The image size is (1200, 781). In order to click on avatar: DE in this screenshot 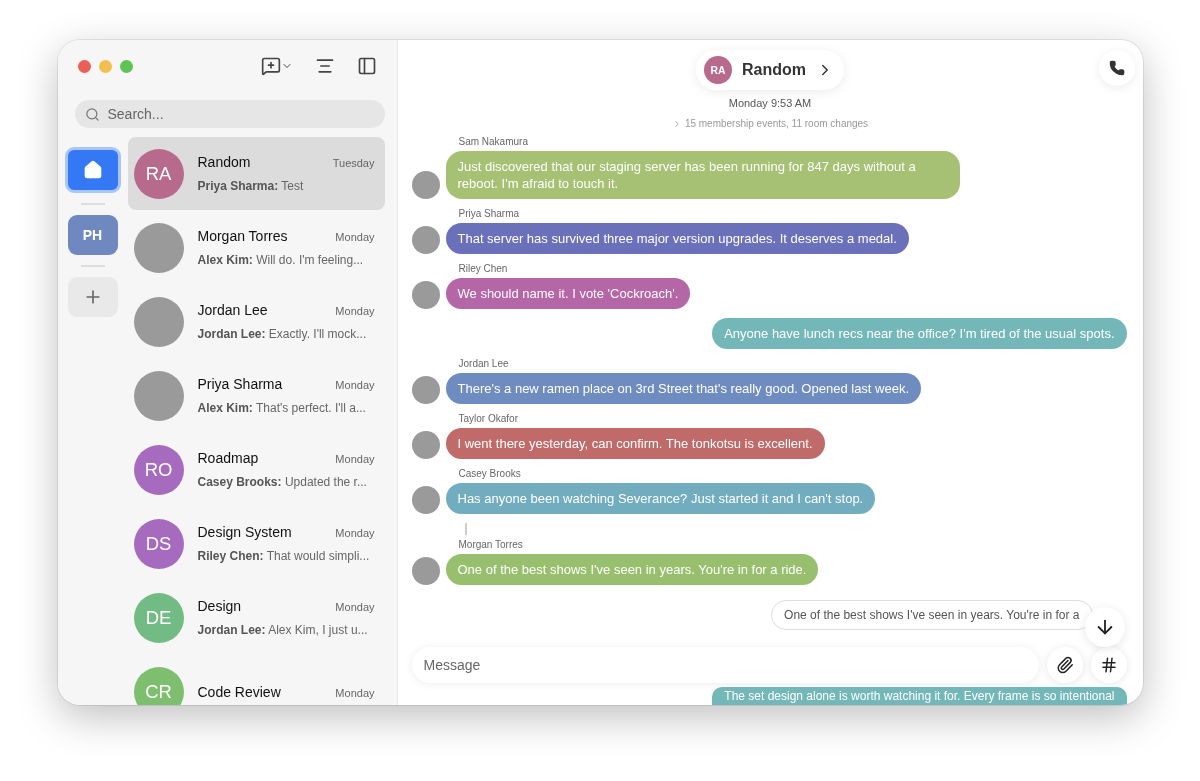, I will do `click(158, 617)`.